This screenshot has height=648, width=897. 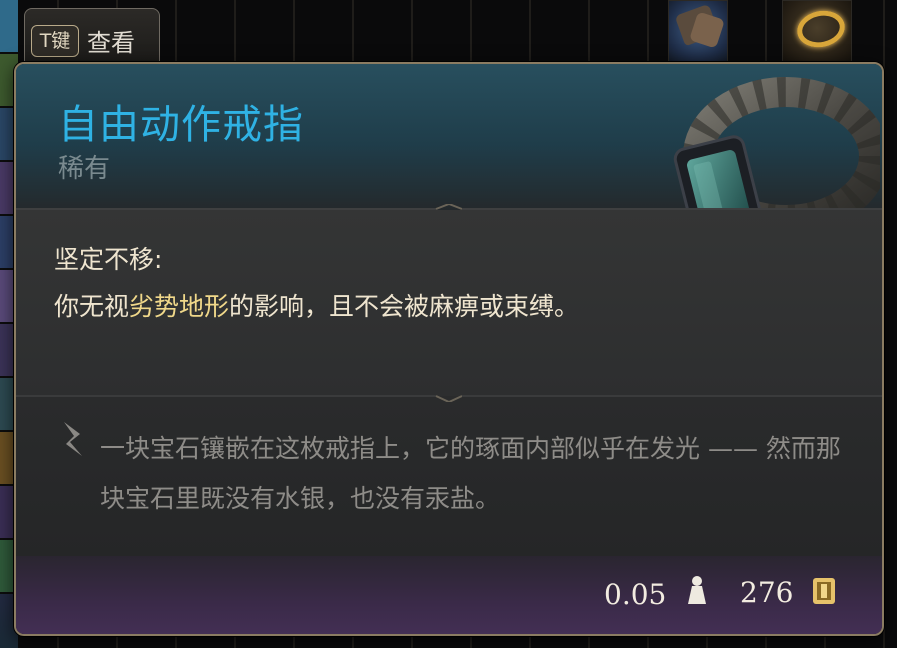 What do you see at coordinates (824, 591) in the screenshot?
I see `gold-coin-icon` at bounding box center [824, 591].